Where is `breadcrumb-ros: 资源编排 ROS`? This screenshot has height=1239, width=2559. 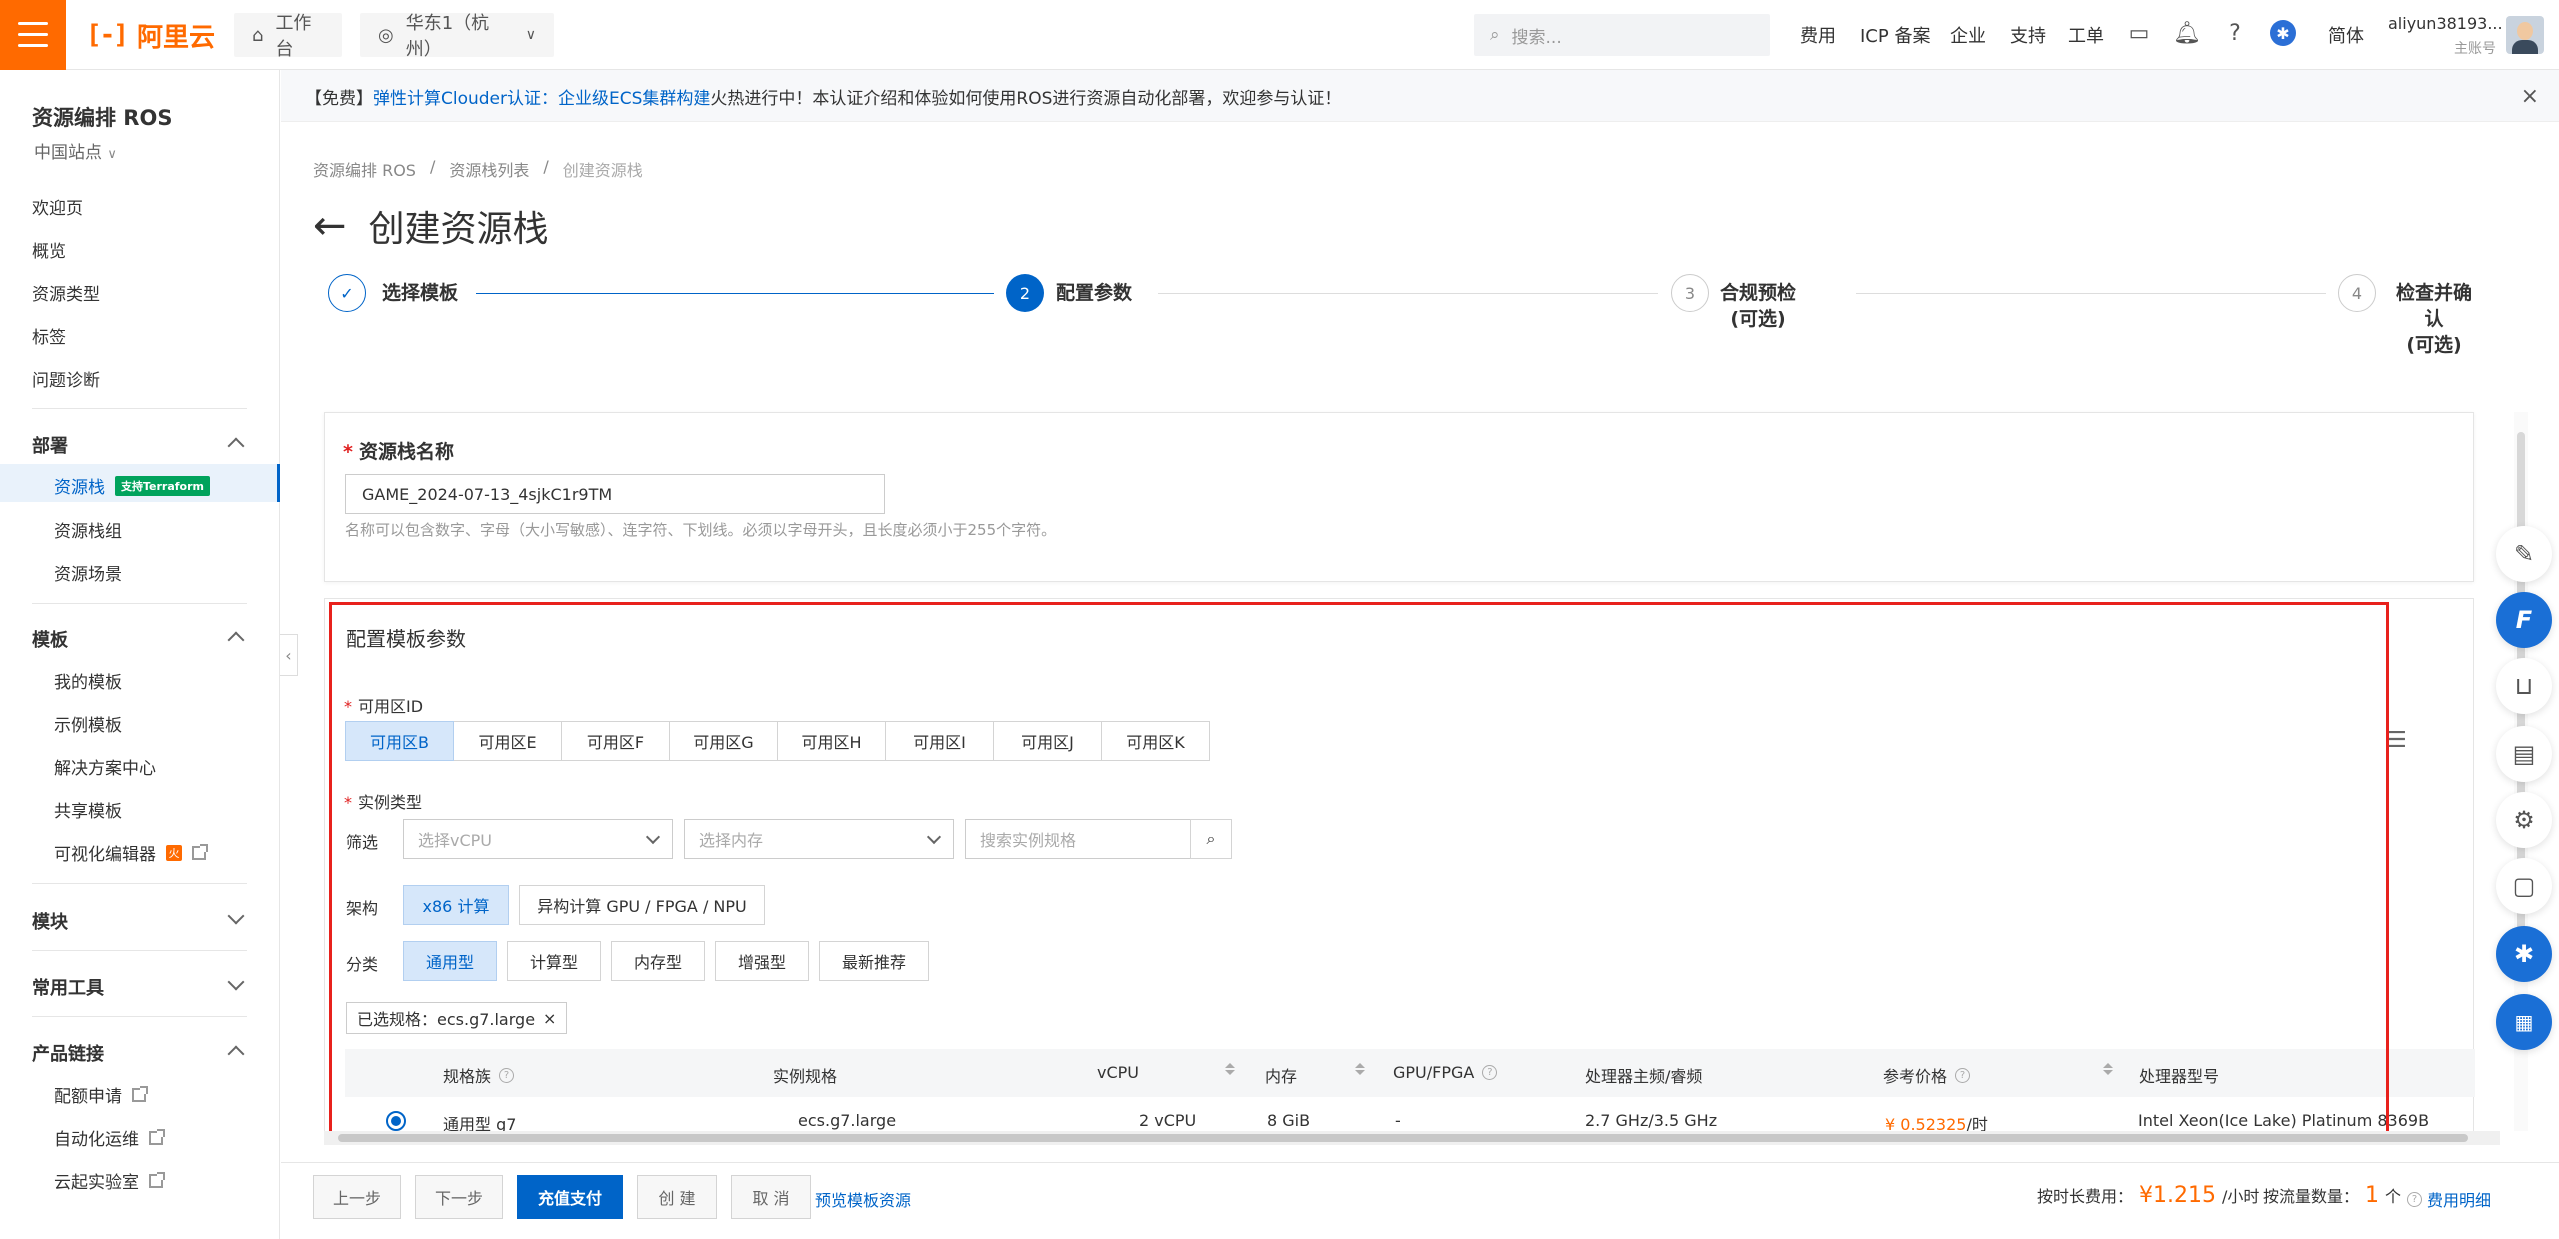 breadcrumb-ros: 资源编排 ROS is located at coordinates (364, 169).